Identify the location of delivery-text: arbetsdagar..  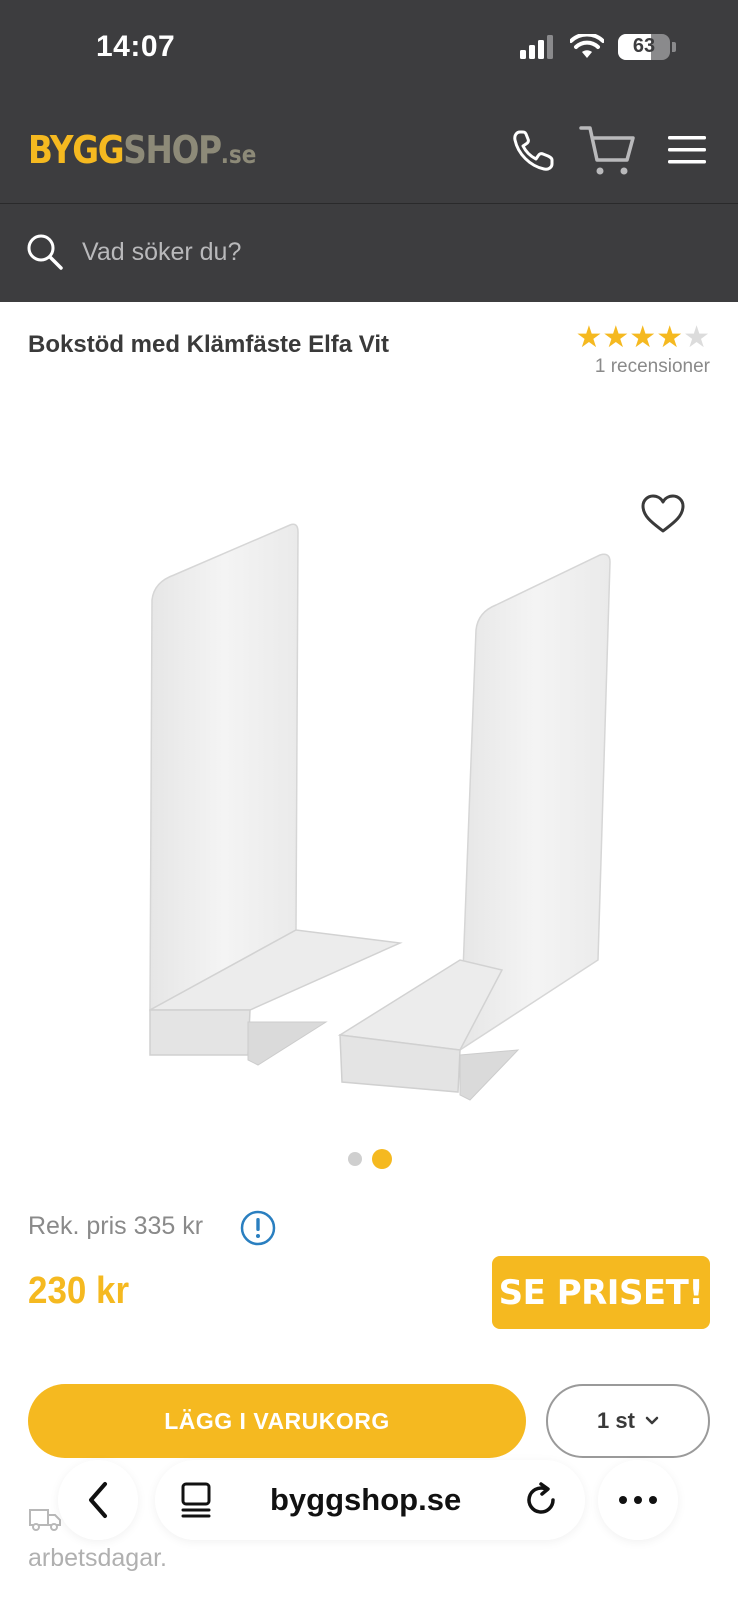
(97, 1558).